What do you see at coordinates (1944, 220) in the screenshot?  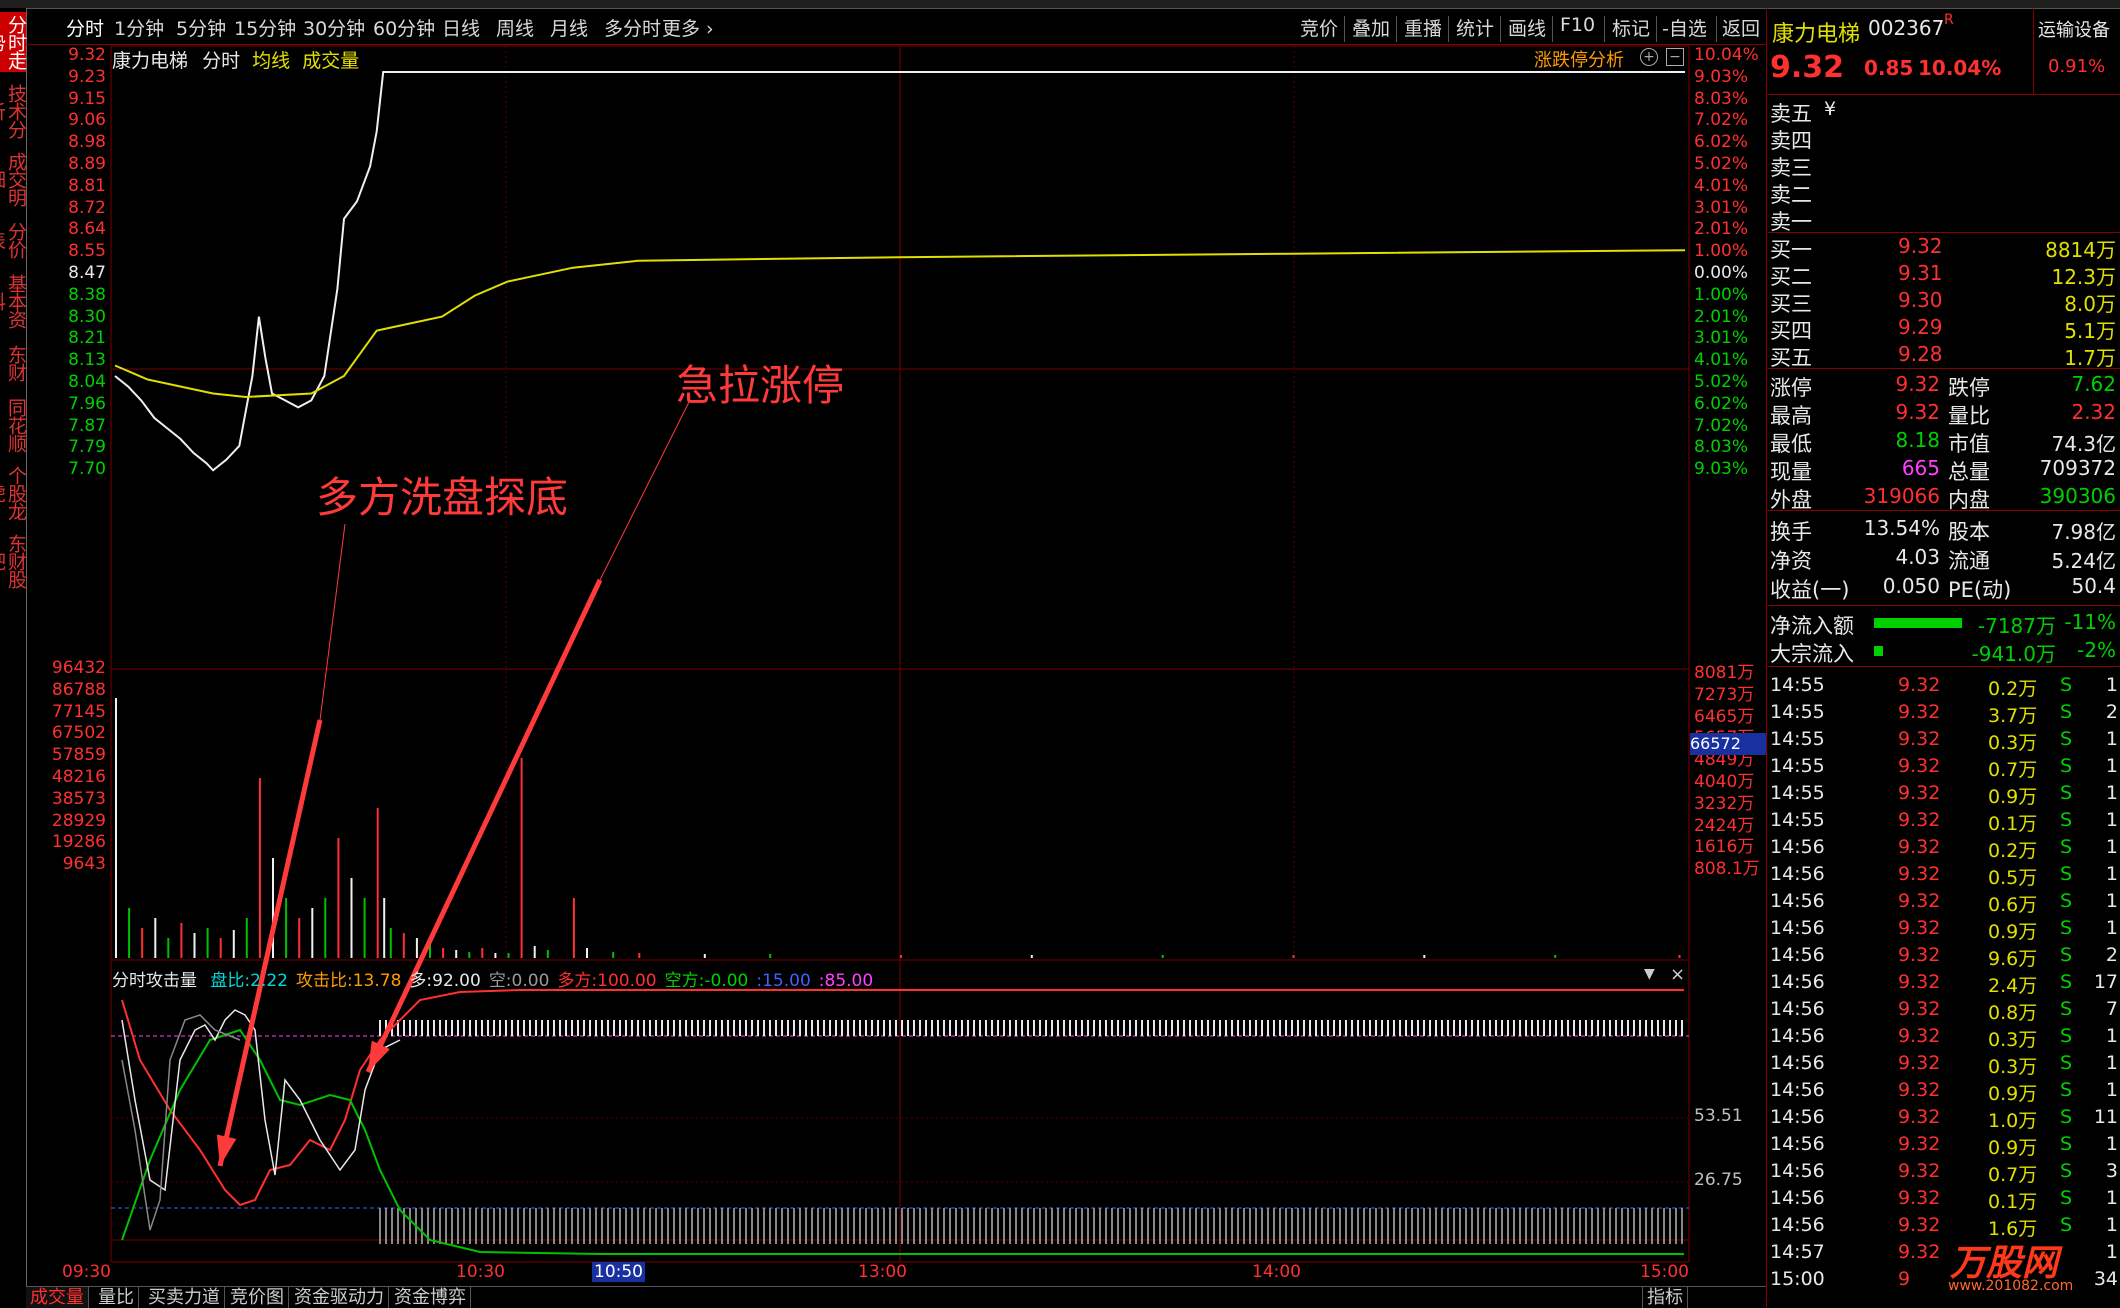 I see `ask-row: 卖一` at bounding box center [1944, 220].